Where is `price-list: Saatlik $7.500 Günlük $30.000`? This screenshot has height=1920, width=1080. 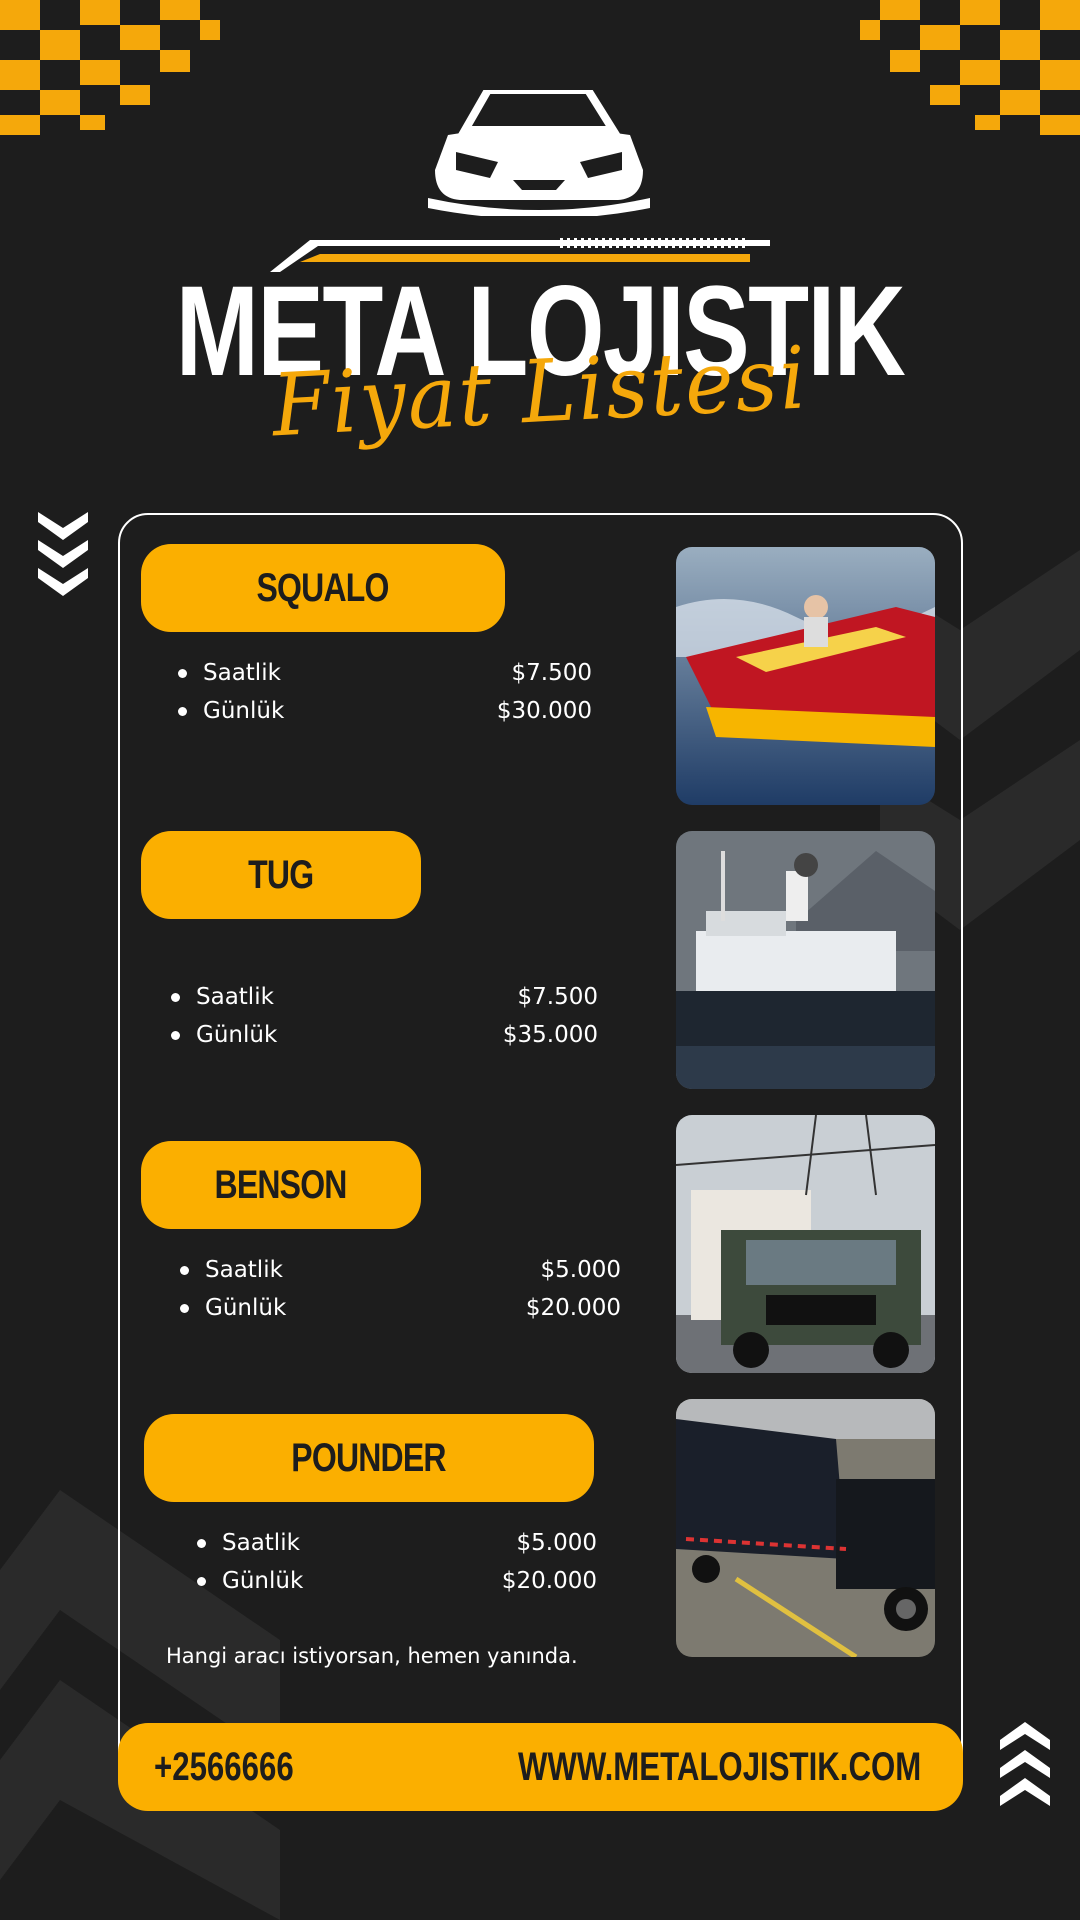
price-list: Saatlik $7.500 Günlük $30.000 is located at coordinates (385, 692).